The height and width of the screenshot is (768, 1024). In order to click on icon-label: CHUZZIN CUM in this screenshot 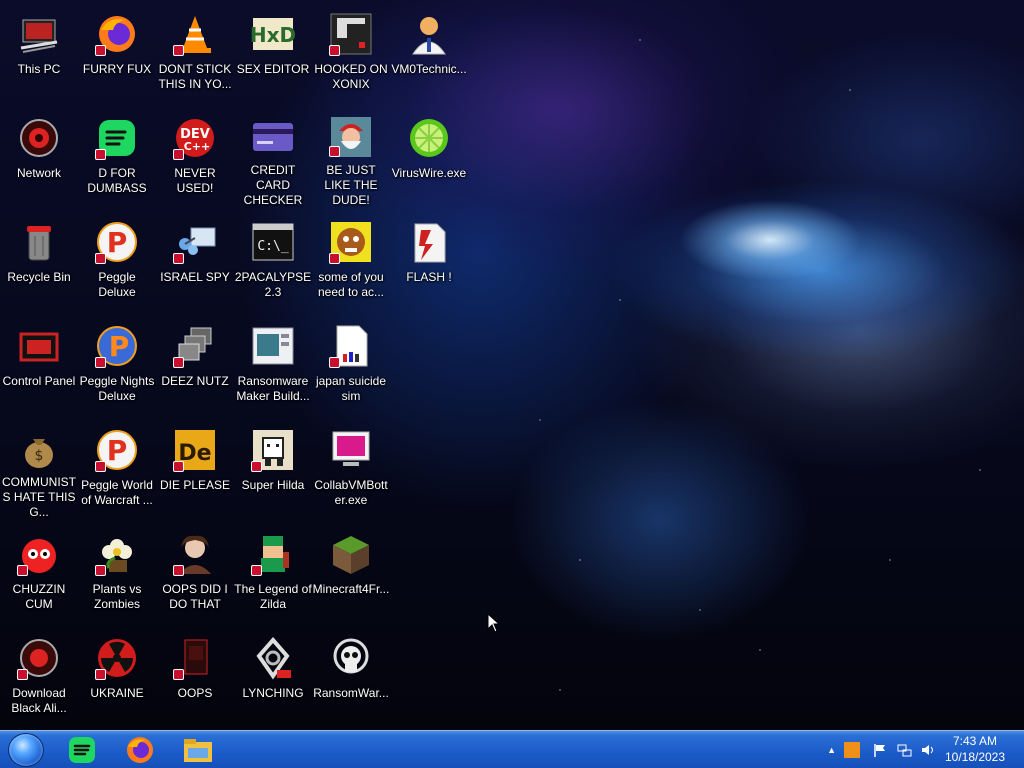, I will do `click(39, 596)`.